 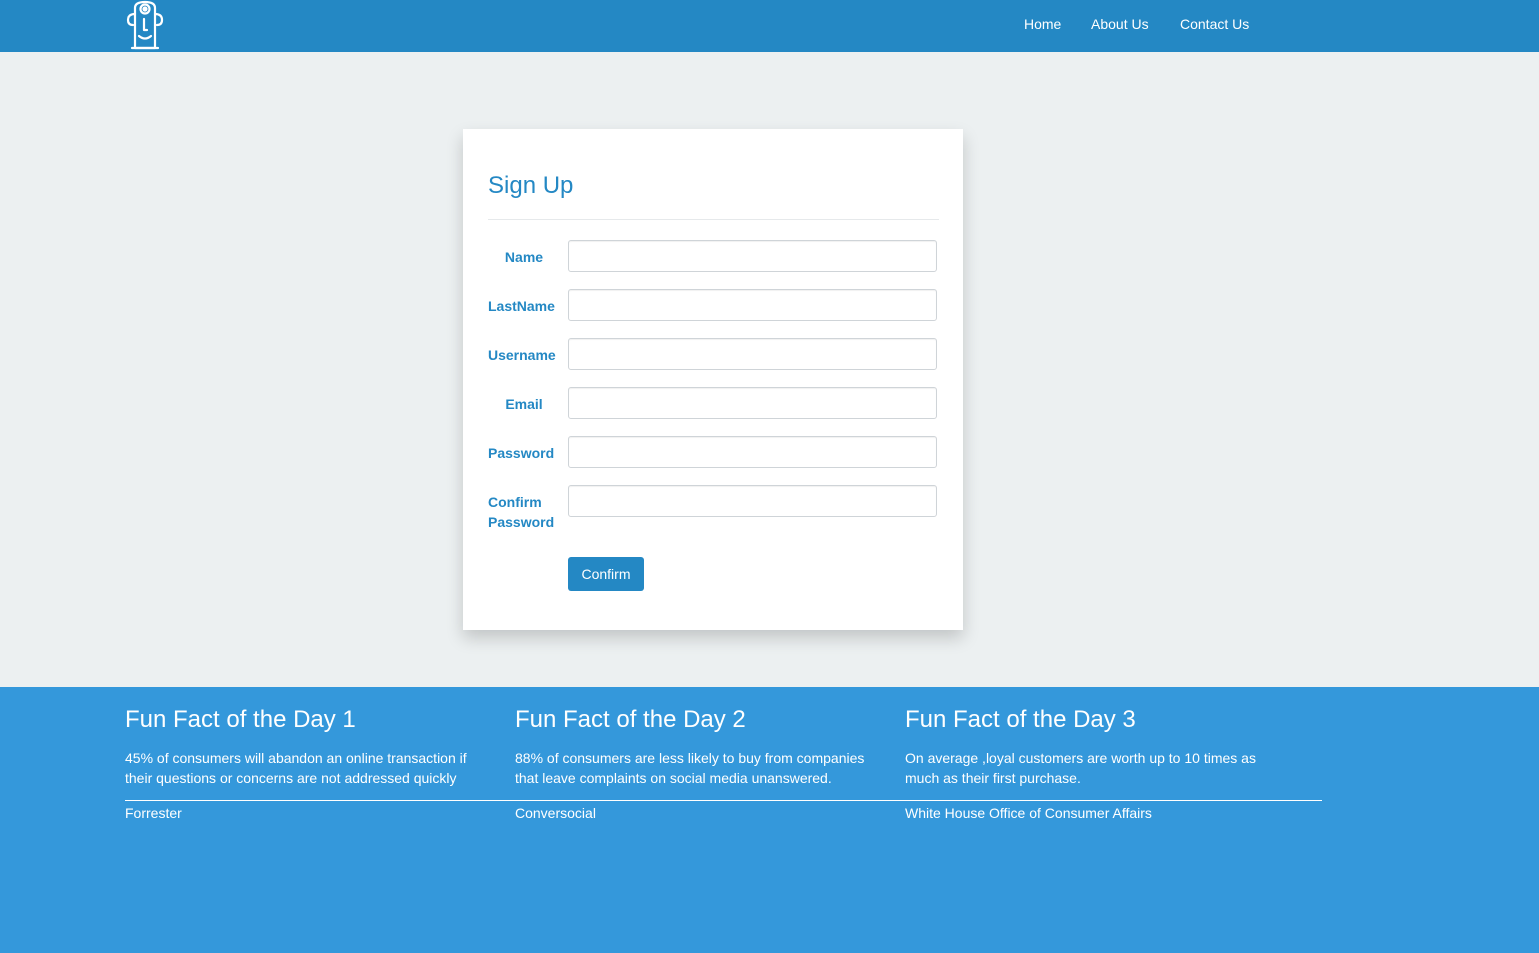 I want to click on confirm-password-input, so click(x=752, y=501).